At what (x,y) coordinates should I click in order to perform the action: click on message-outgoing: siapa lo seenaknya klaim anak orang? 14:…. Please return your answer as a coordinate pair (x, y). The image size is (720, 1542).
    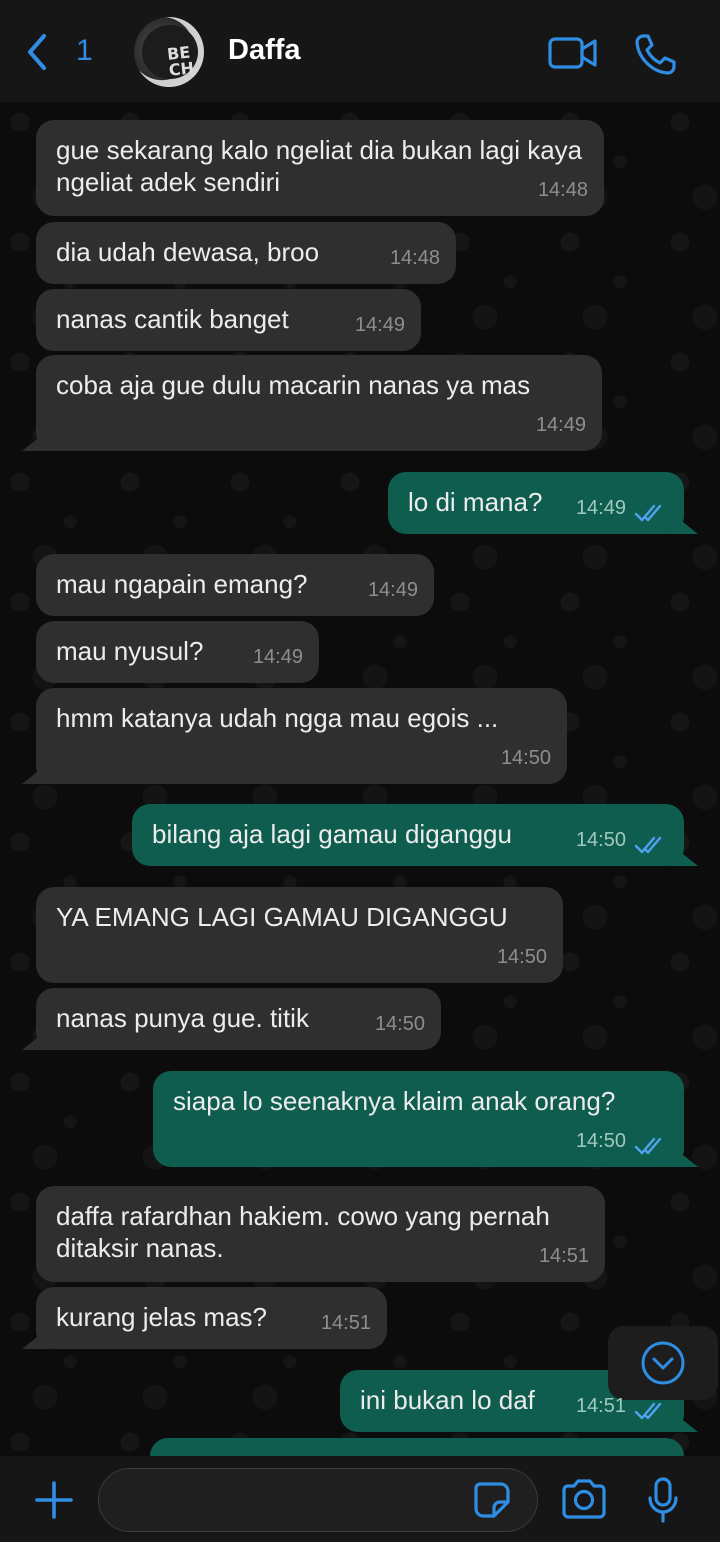
    Looking at the image, I should click on (418, 1119).